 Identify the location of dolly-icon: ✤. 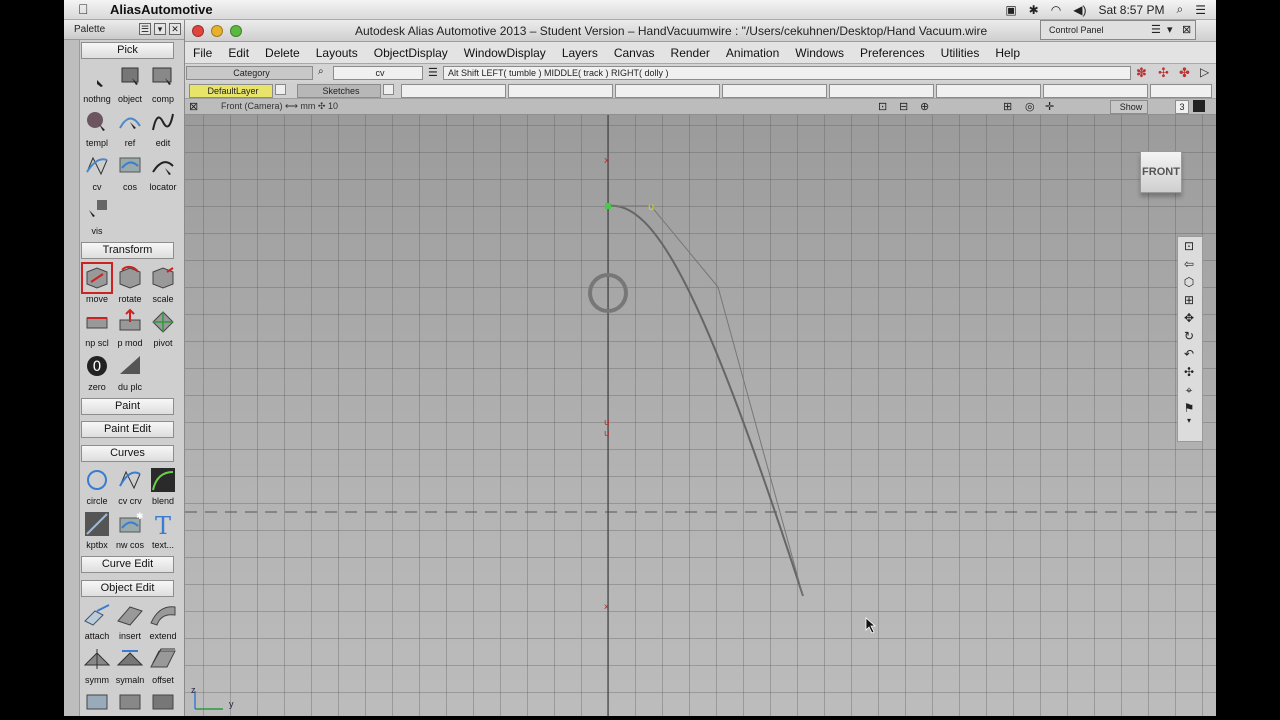
(1184, 73).